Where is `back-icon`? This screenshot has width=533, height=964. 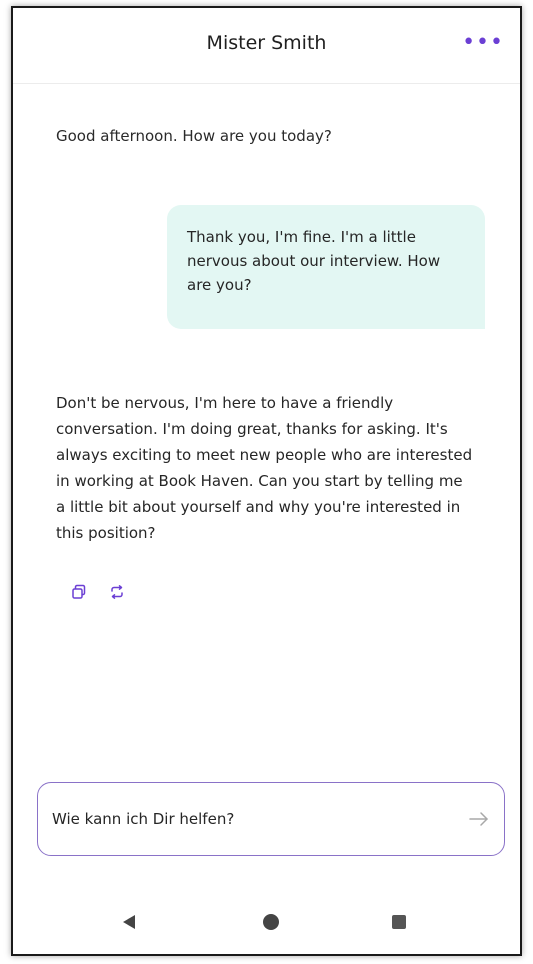
back-icon is located at coordinates (129, 922).